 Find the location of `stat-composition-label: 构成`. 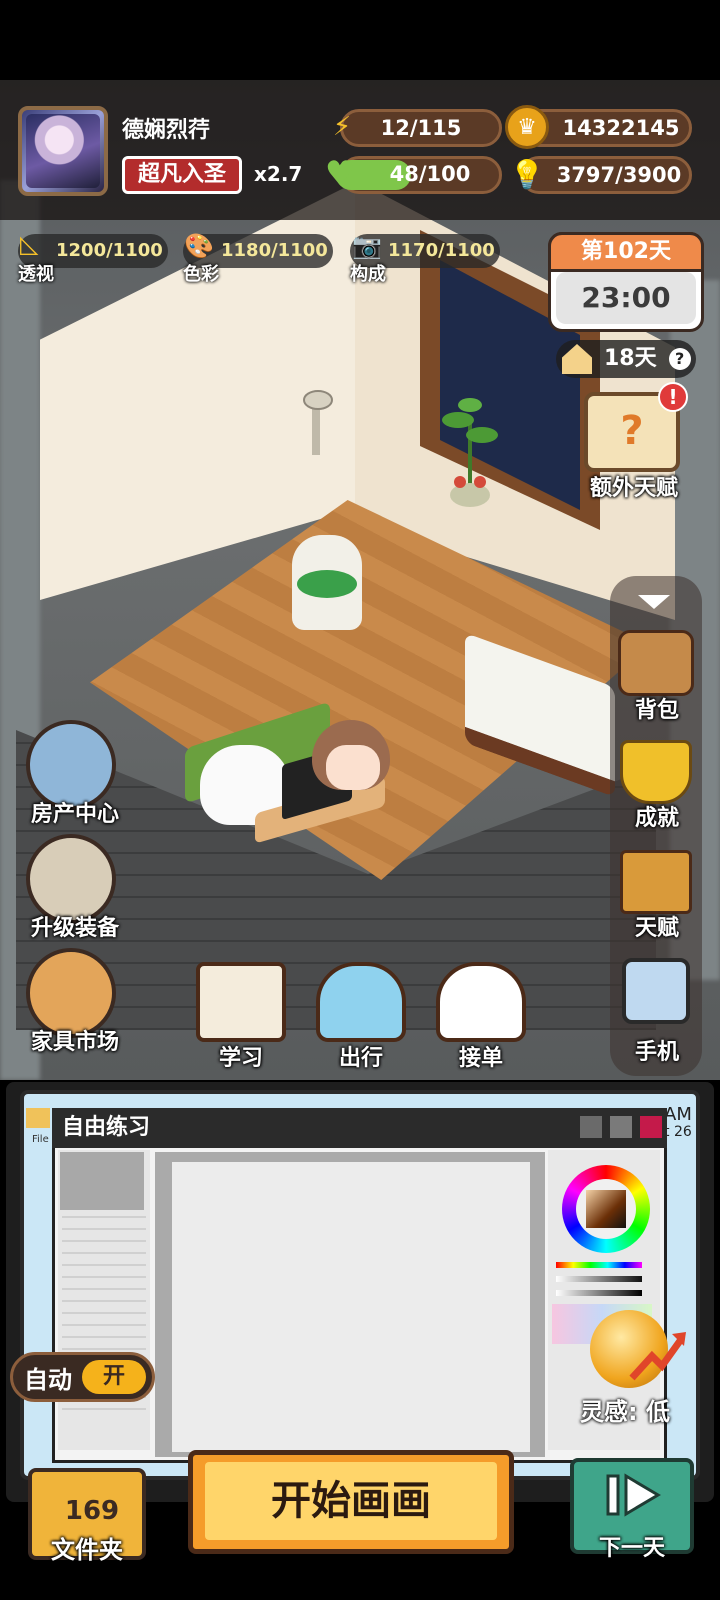

stat-composition-label: 构成 is located at coordinates (368, 274).